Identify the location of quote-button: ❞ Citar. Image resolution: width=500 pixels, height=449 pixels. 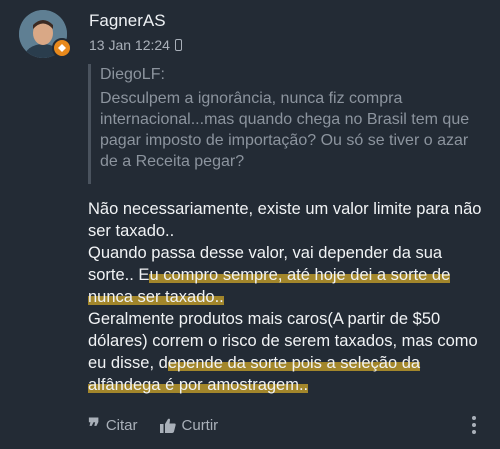
(113, 425).